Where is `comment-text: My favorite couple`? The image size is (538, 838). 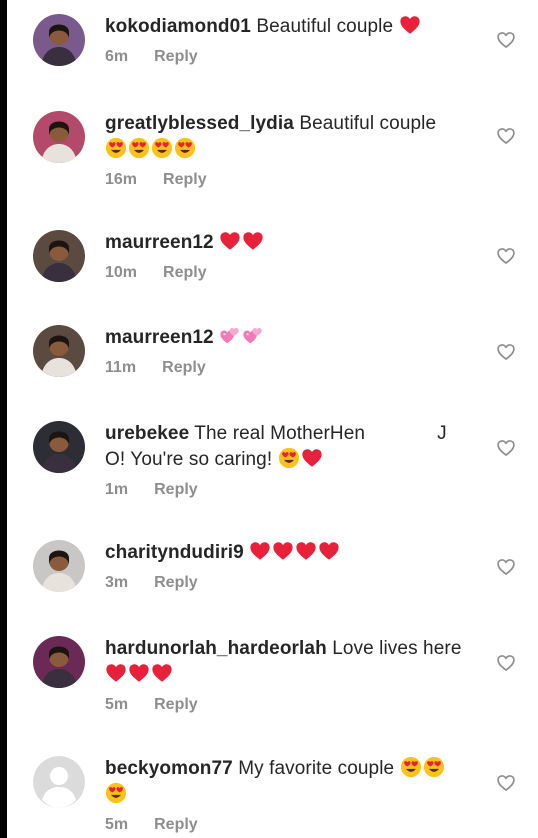
comment-text: My favorite couple is located at coordinates (316, 768).